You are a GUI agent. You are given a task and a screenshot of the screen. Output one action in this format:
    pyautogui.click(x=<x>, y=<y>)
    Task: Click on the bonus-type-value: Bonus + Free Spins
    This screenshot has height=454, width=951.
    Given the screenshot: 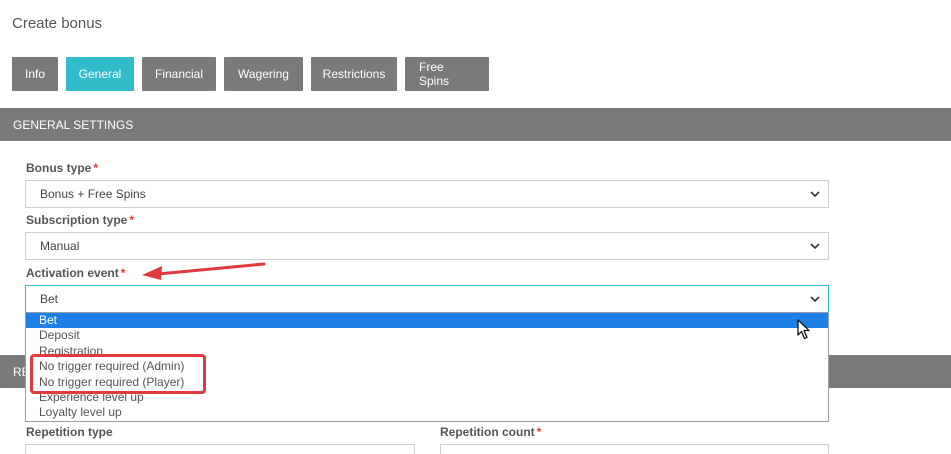 What is the action you would take?
    pyautogui.click(x=93, y=194)
    